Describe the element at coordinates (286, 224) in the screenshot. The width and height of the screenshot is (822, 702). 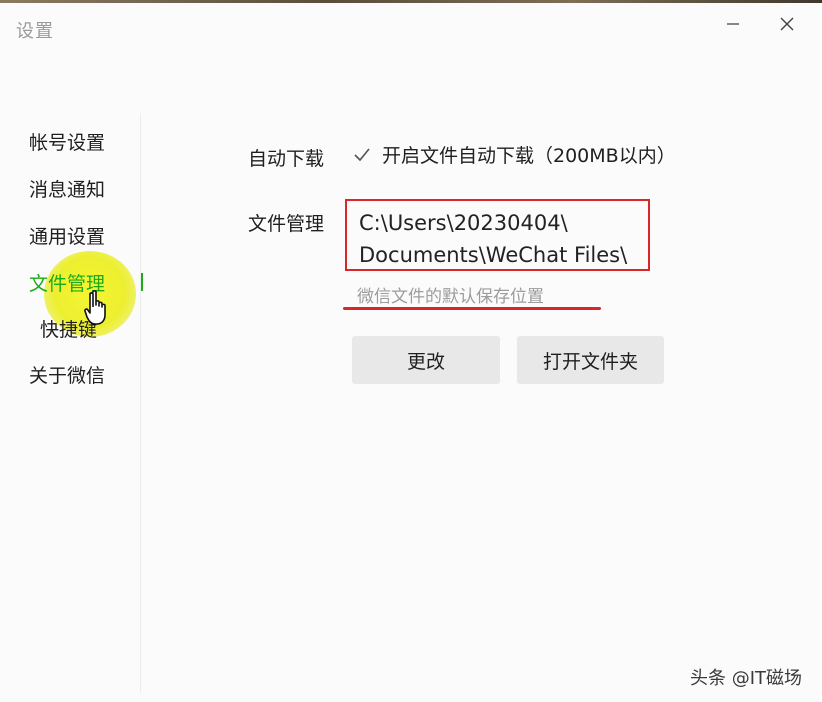
I see `file-management-label: 文件管理` at that location.